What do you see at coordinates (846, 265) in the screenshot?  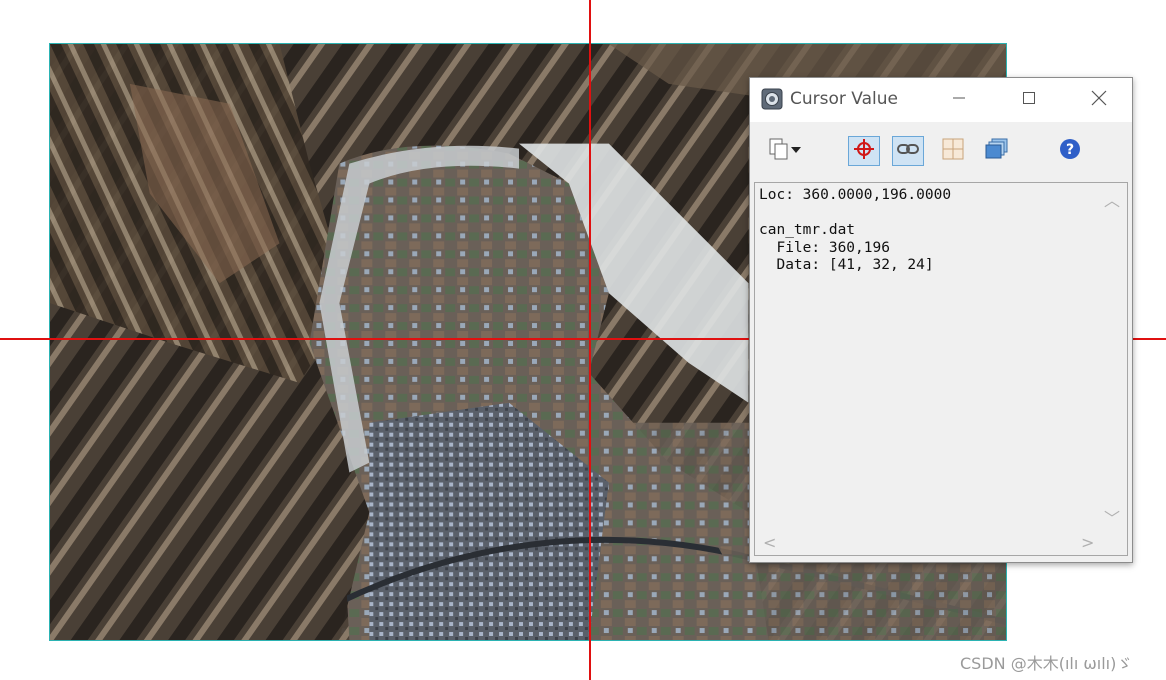 I see `data-values-line: Data: [41, 32, 24]` at bounding box center [846, 265].